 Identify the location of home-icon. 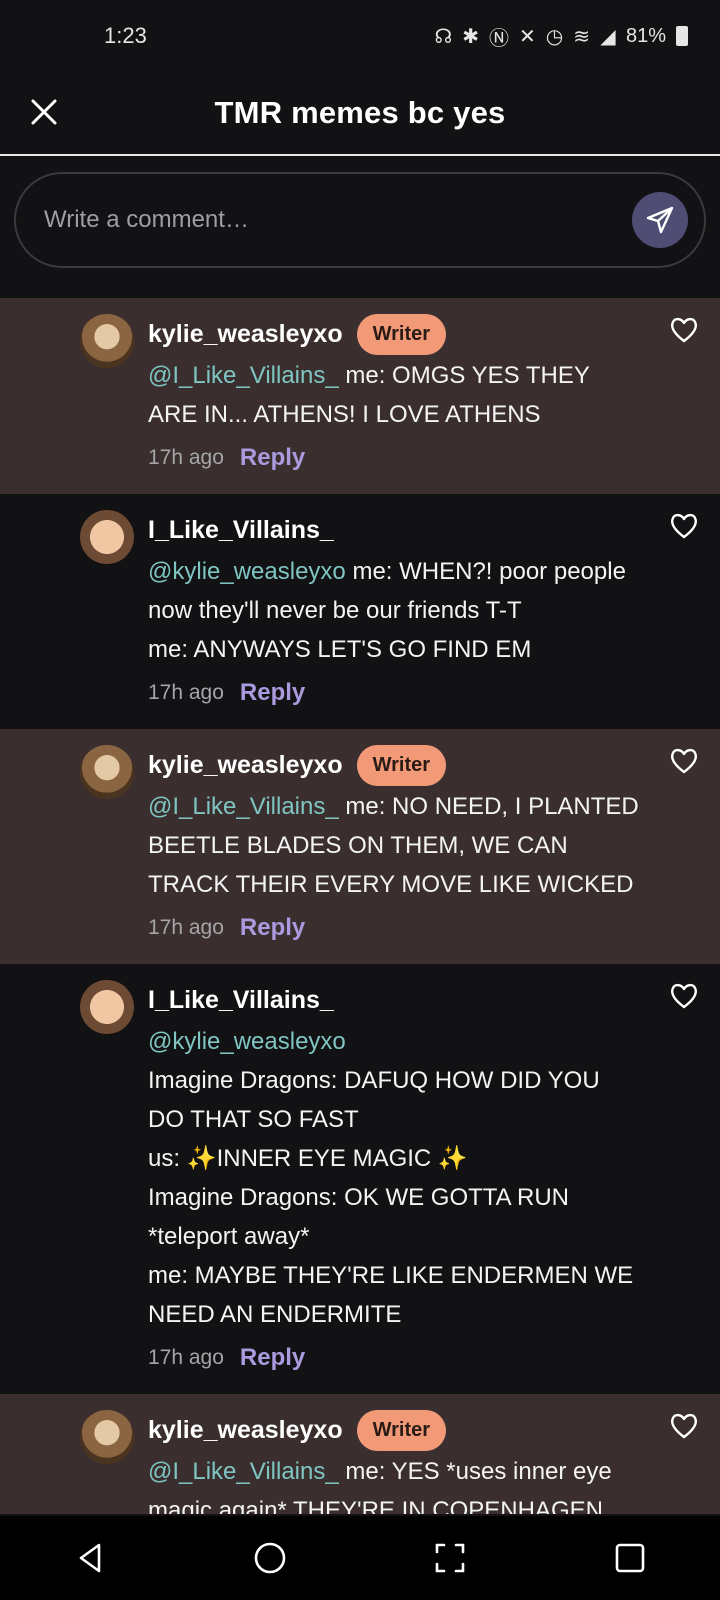
(270, 1558).